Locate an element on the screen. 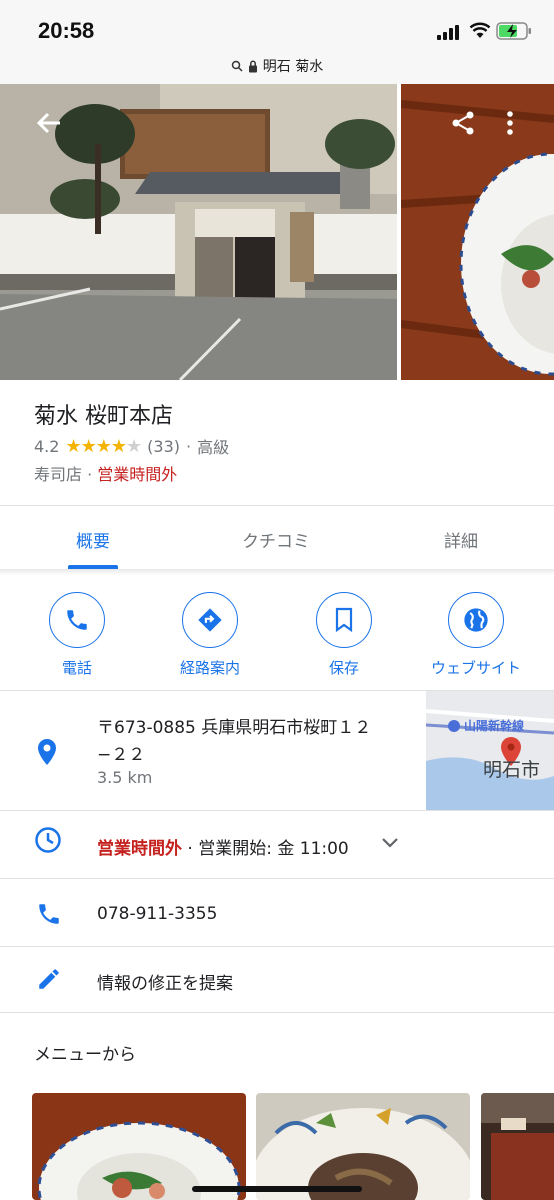 The width and height of the screenshot is (554, 1200). hours-text: 営業時間外 · 営業開始: 金 11:00 is located at coordinates (223, 846).